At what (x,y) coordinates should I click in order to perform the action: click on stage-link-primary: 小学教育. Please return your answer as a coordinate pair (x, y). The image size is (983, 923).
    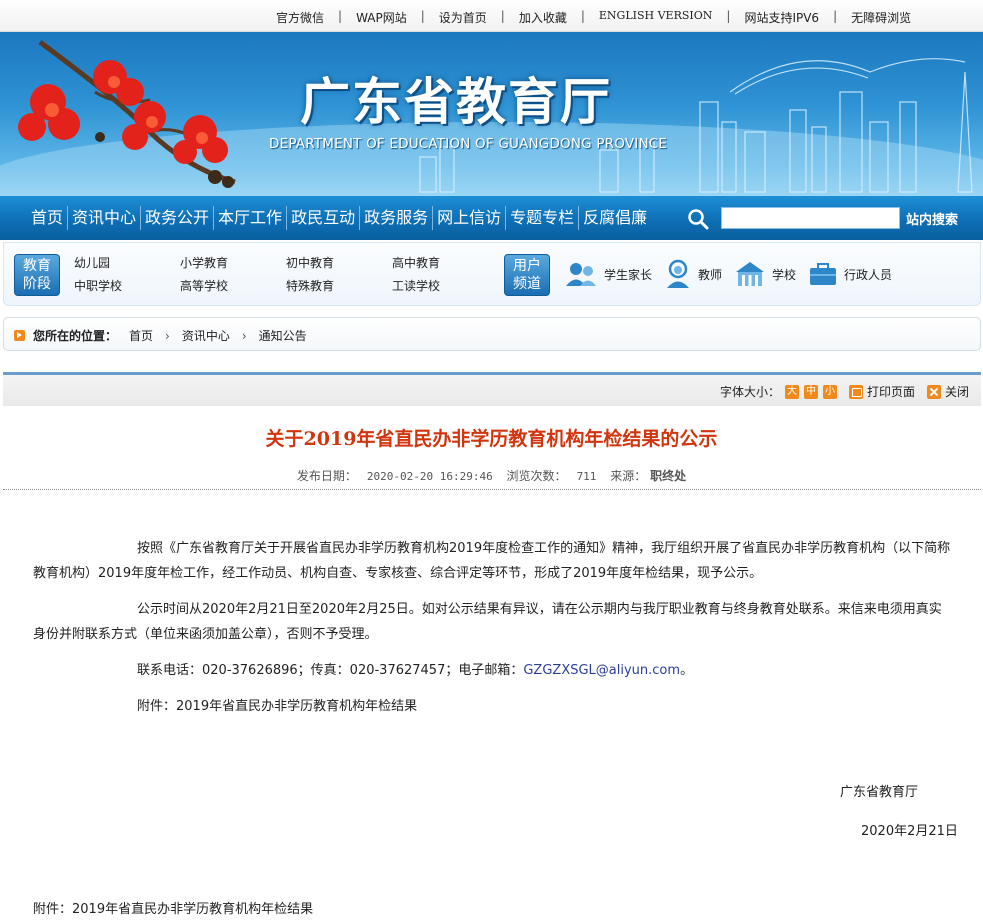
    Looking at the image, I should click on (233, 262).